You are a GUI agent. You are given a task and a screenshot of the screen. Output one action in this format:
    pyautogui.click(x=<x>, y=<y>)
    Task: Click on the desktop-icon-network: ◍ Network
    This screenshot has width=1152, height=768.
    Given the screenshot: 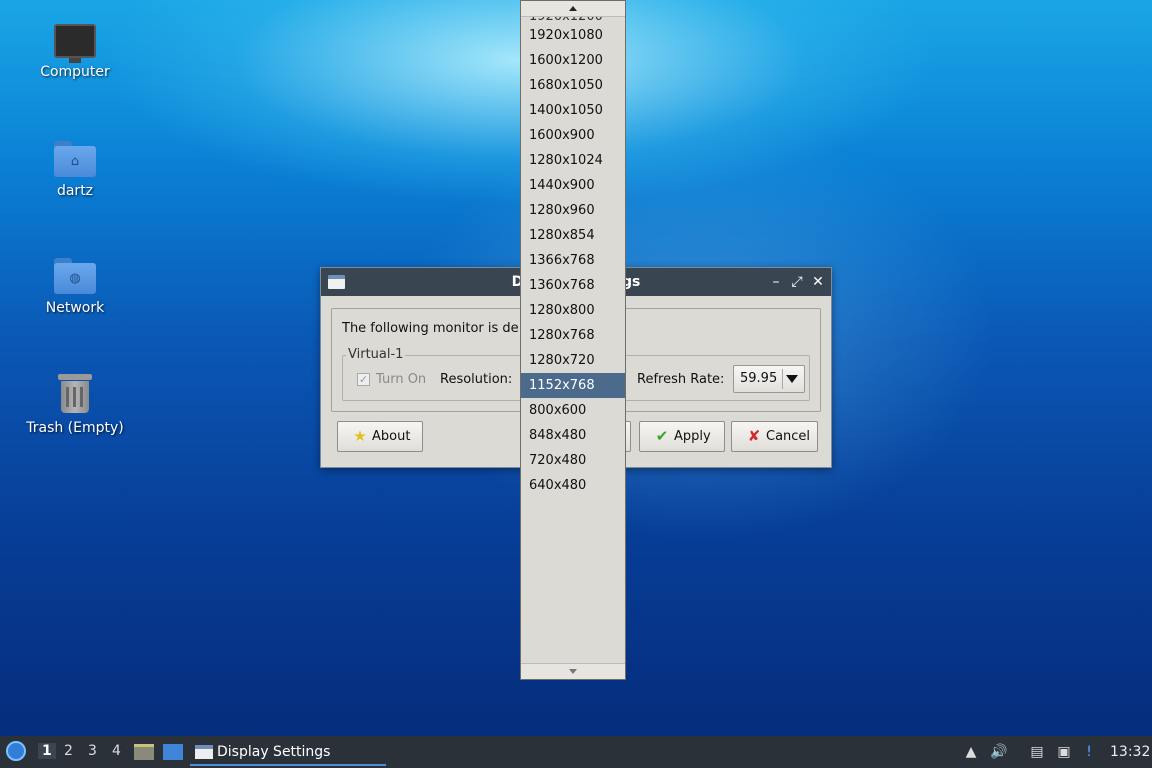 What is the action you would take?
    pyautogui.click(x=75, y=287)
    